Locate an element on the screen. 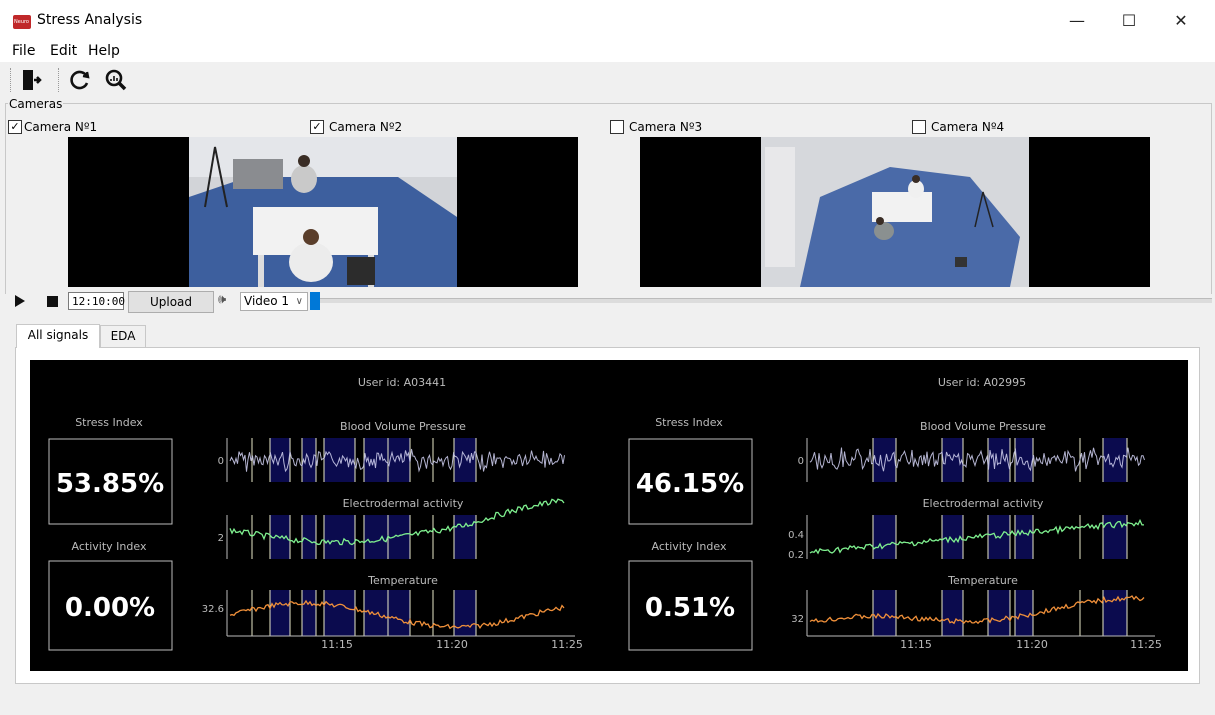  window-title: Stress Analysis is located at coordinates (90, 20).